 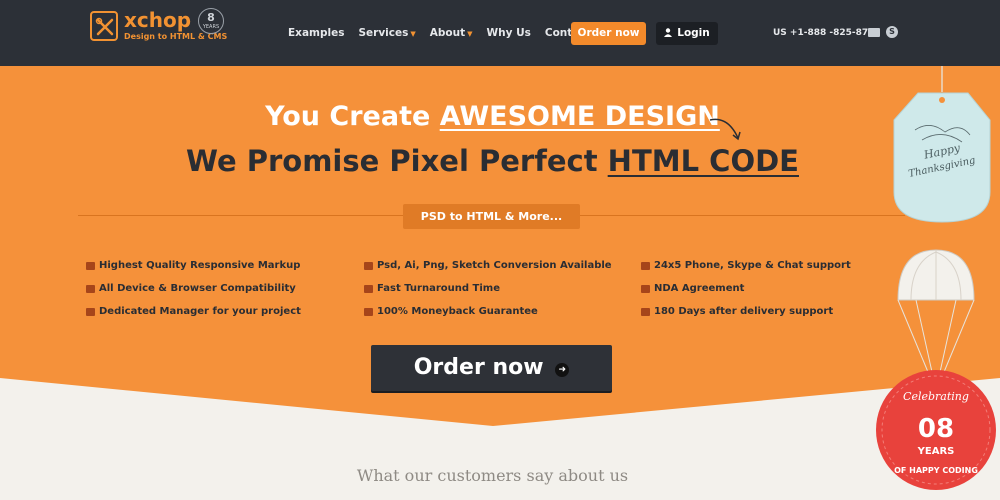 I want to click on parachute-strings, so click(x=936, y=336).